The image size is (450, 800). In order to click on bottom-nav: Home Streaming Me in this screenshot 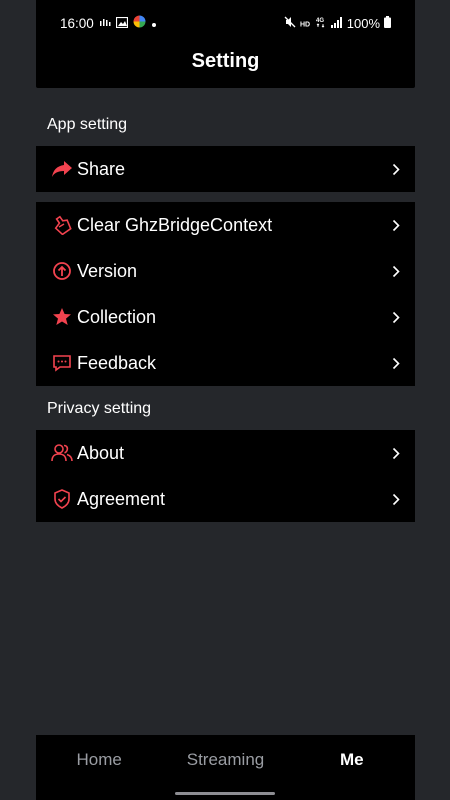, I will do `click(225, 767)`.